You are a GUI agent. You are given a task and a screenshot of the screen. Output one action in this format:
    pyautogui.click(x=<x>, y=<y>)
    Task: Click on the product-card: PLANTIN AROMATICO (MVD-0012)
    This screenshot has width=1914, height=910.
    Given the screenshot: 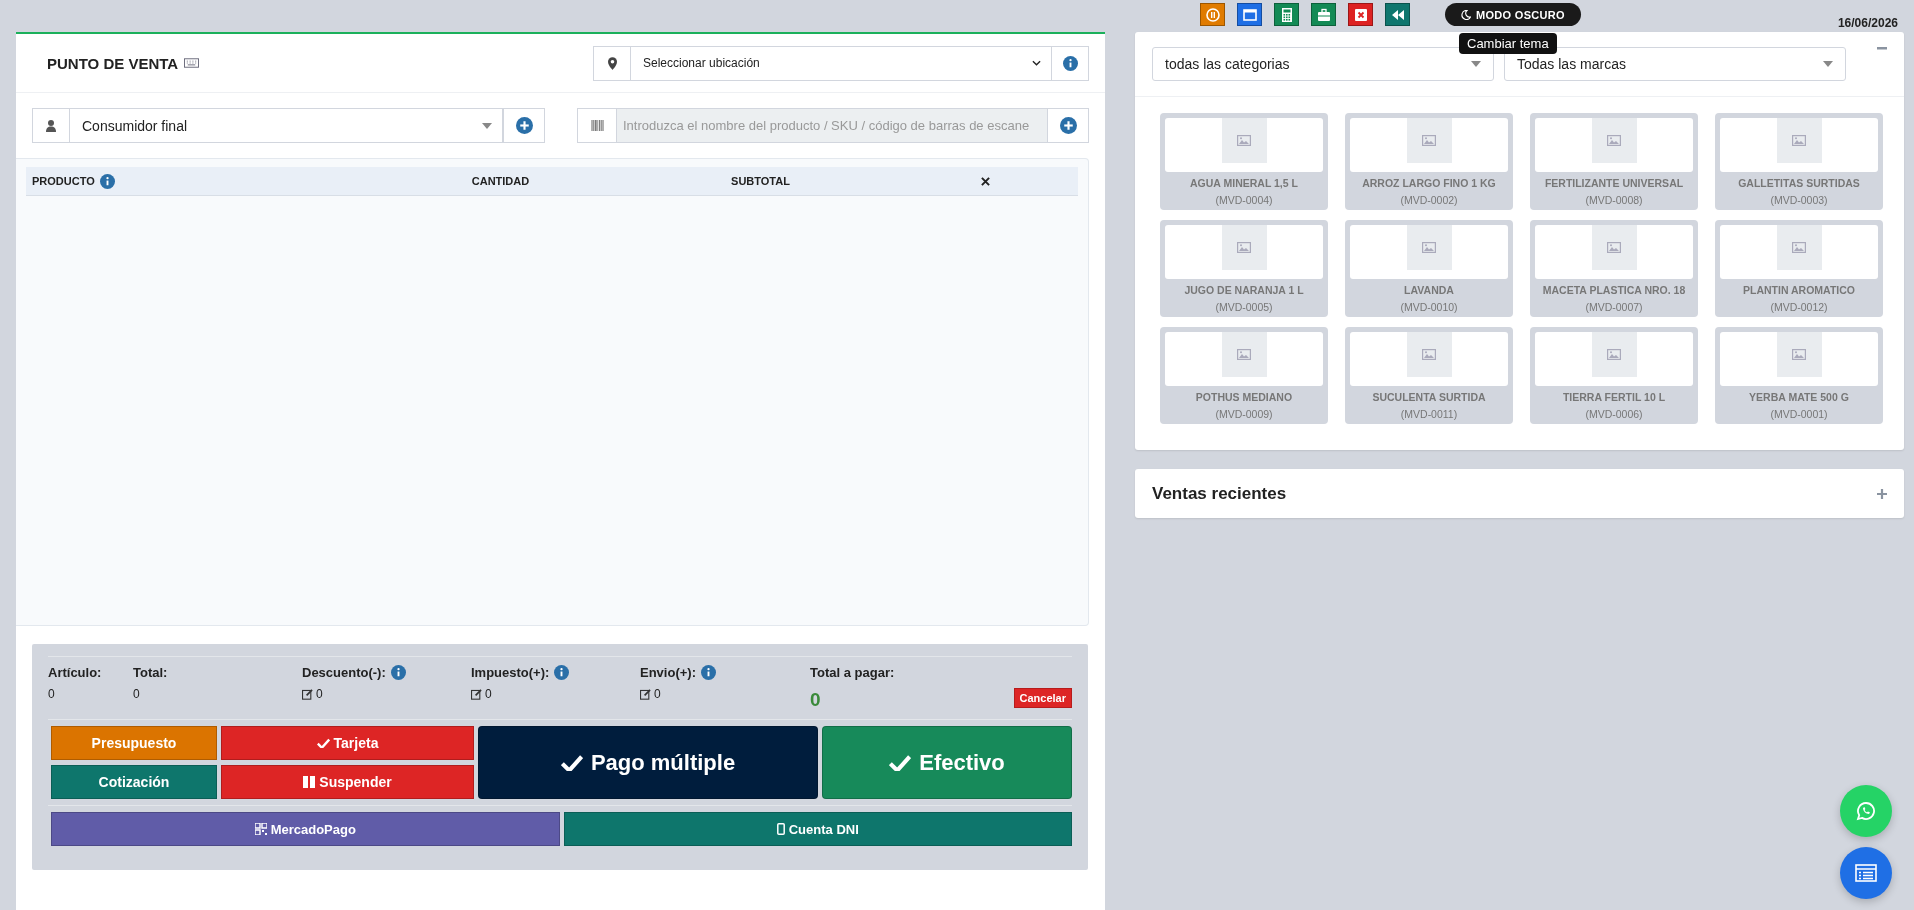 What is the action you would take?
    pyautogui.click(x=1799, y=268)
    